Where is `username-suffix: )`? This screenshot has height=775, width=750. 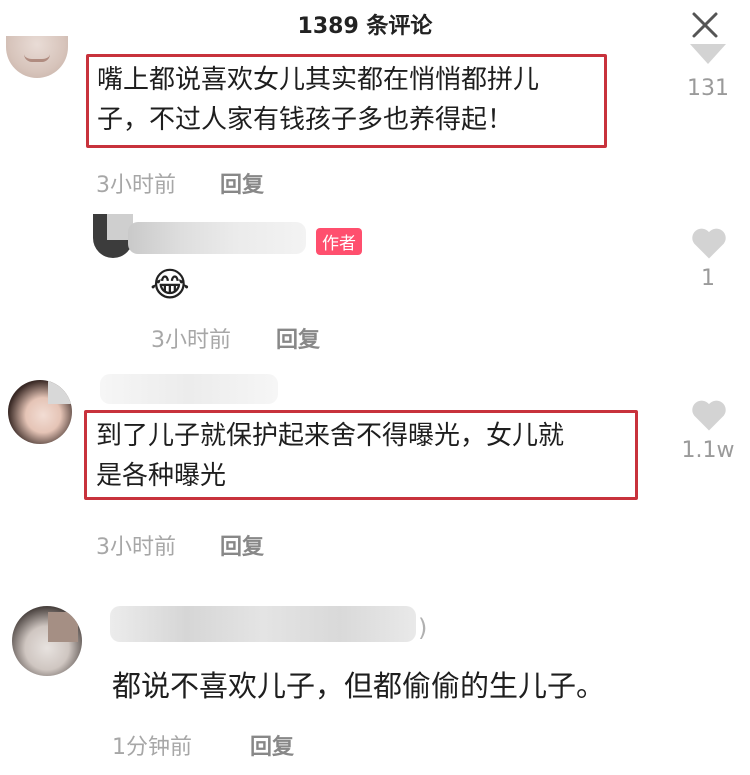 username-suffix: ) is located at coordinates (423, 628).